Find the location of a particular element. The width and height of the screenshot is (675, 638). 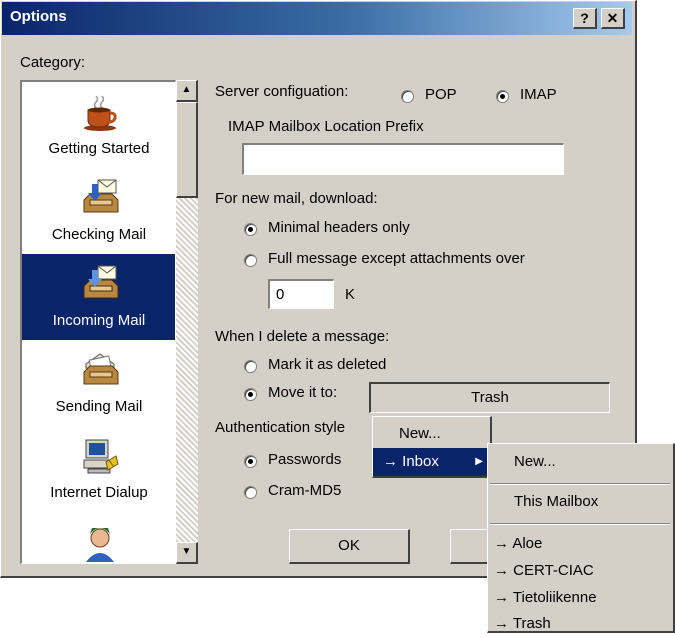

menu-item-label: → Inbox is located at coordinates (411, 461).